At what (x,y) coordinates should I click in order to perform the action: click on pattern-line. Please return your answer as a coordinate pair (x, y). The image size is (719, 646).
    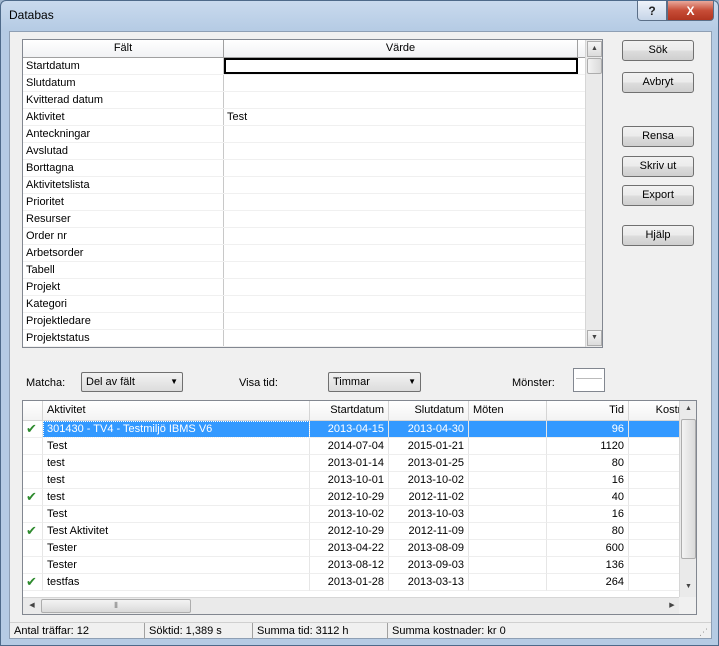
    Looking at the image, I should click on (589, 378).